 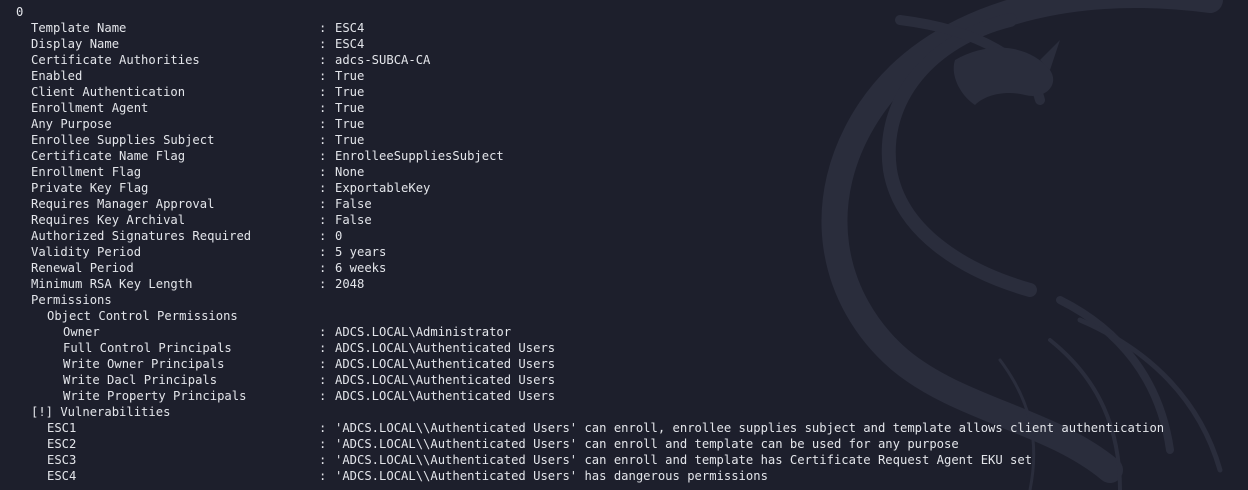 What do you see at coordinates (82, 268) in the screenshot?
I see `field-label: Renewal Period` at bounding box center [82, 268].